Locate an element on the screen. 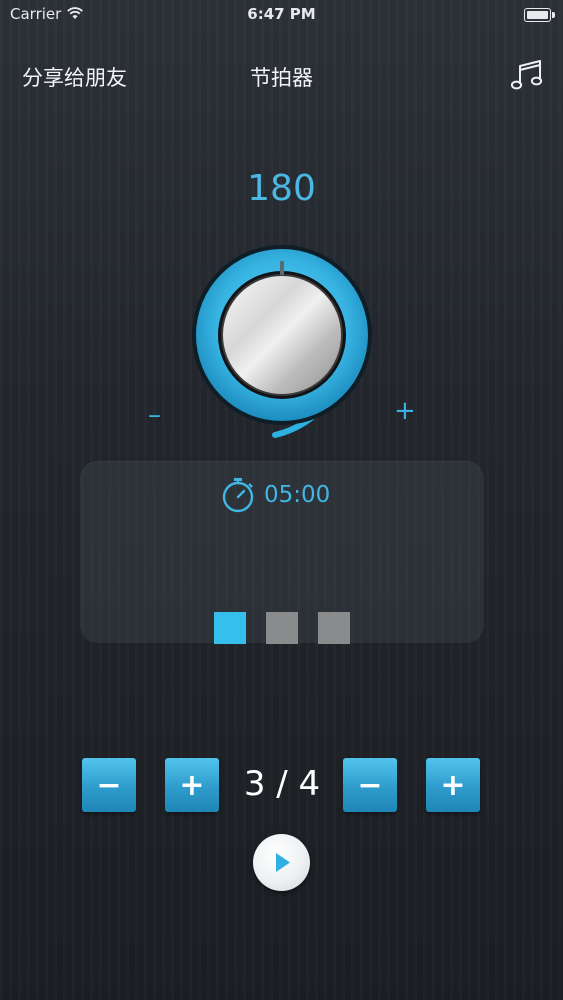 The image size is (563, 1000). battery-icon is located at coordinates (539, 15).